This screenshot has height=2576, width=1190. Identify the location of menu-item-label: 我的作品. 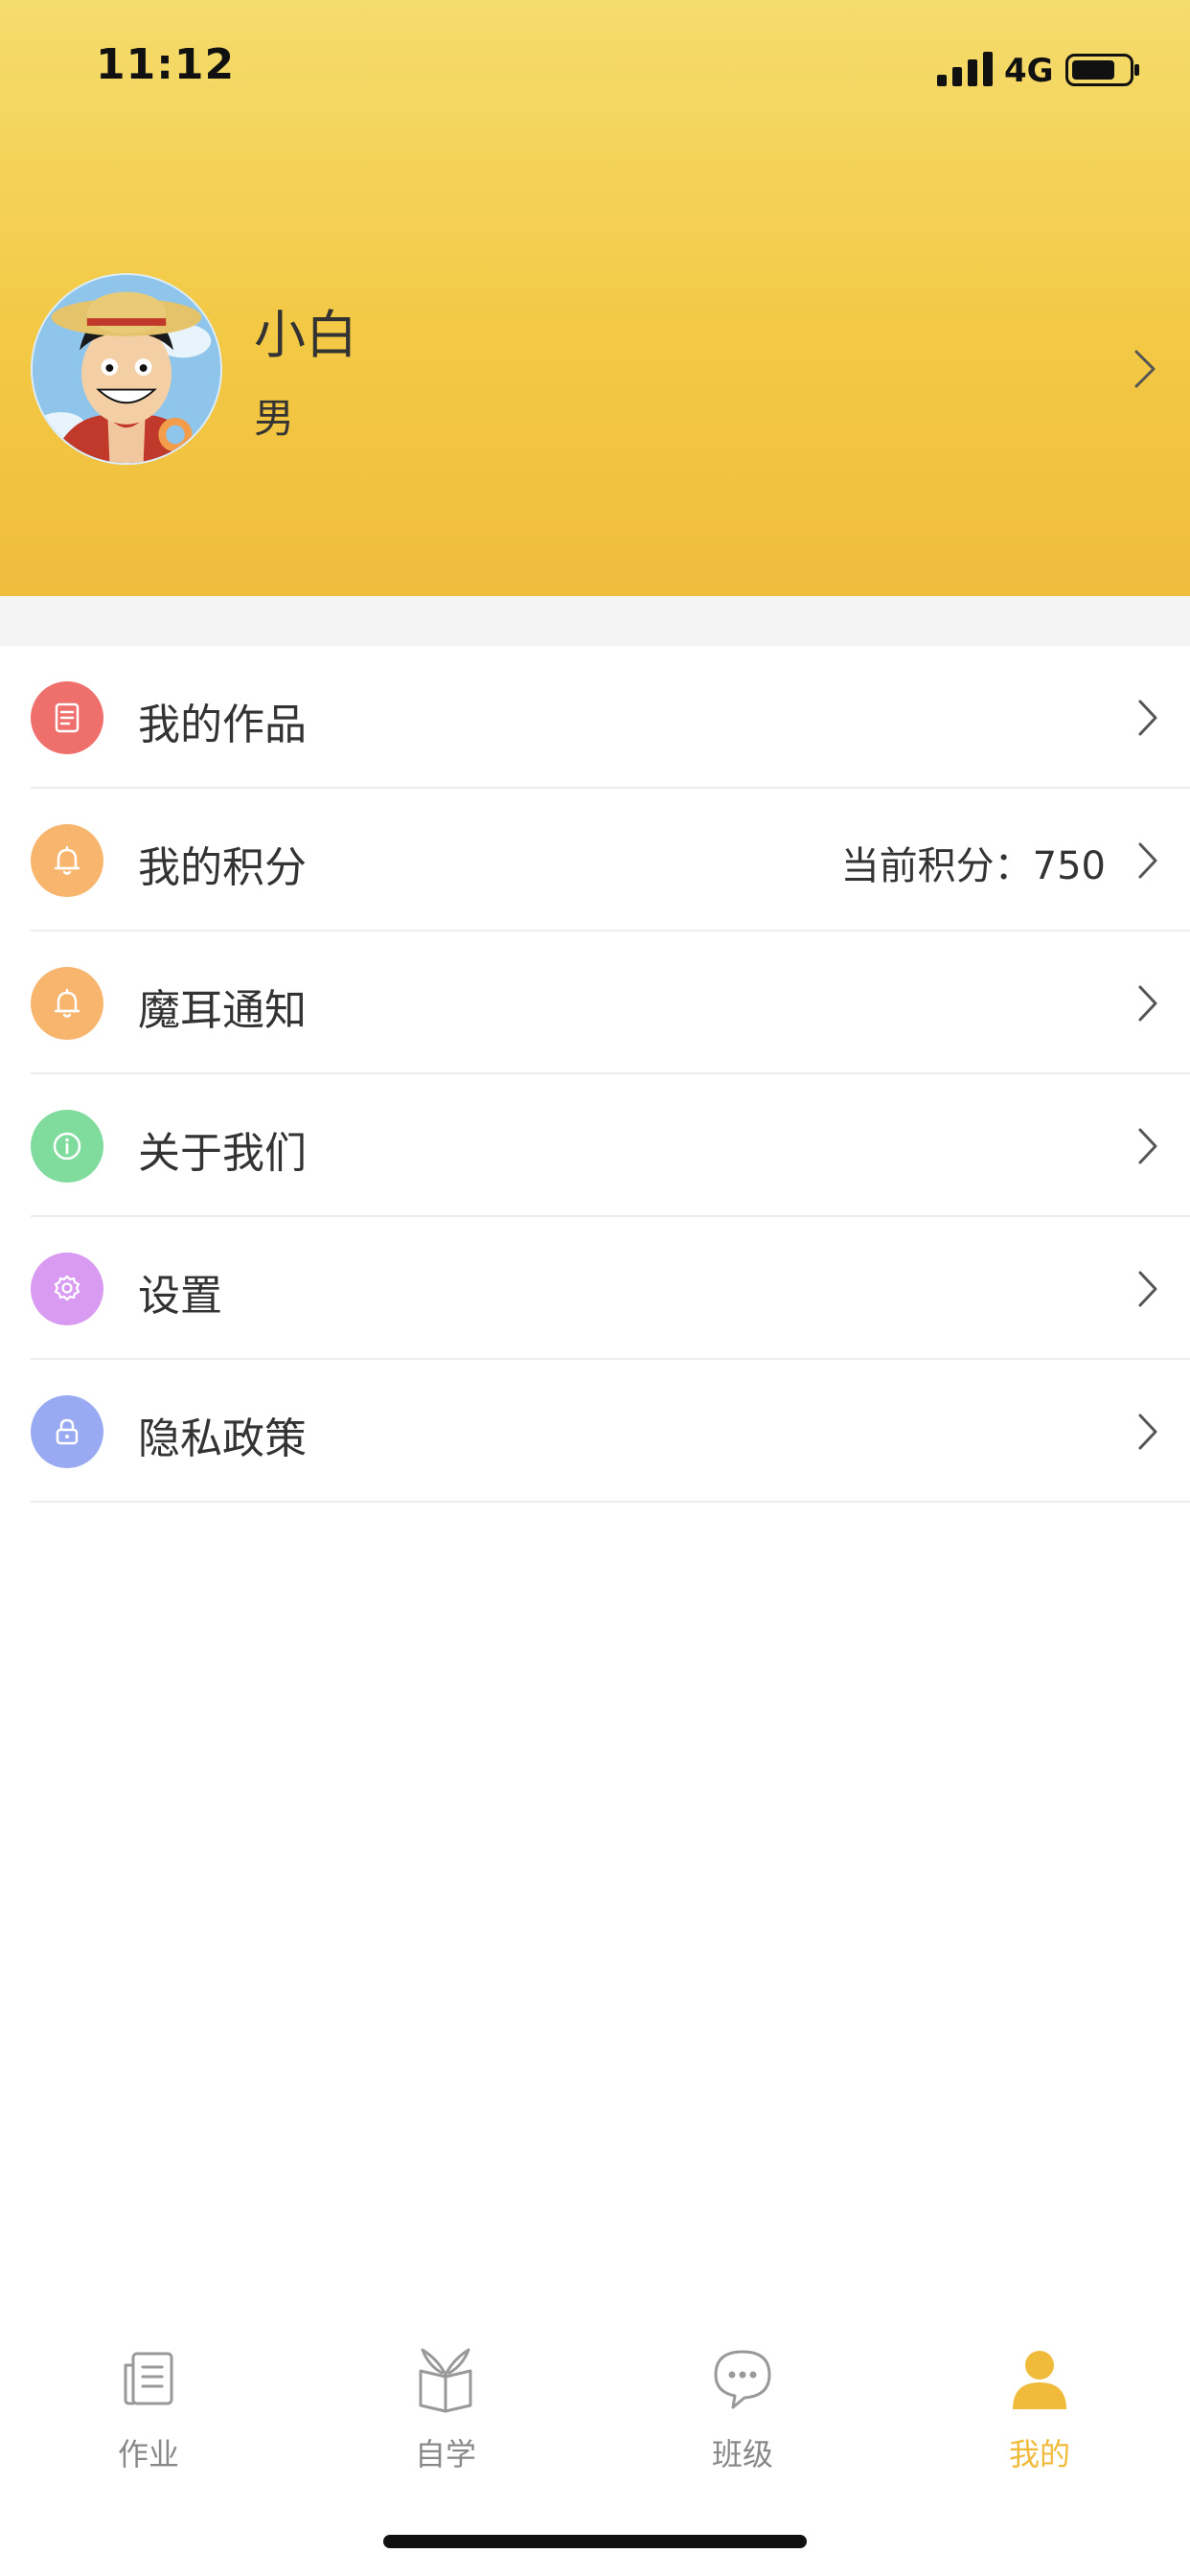
(222, 725).